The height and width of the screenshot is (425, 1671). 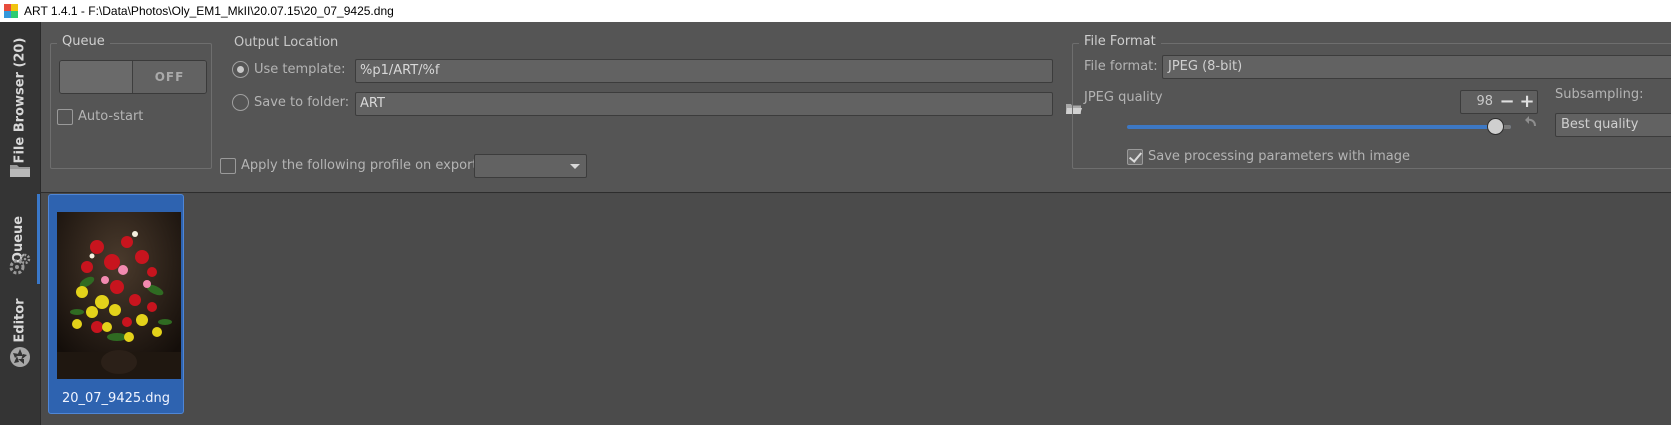 What do you see at coordinates (20, 223) in the screenshot?
I see `left-tabbar: File Browser (20) Queue Editor` at bounding box center [20, 223].